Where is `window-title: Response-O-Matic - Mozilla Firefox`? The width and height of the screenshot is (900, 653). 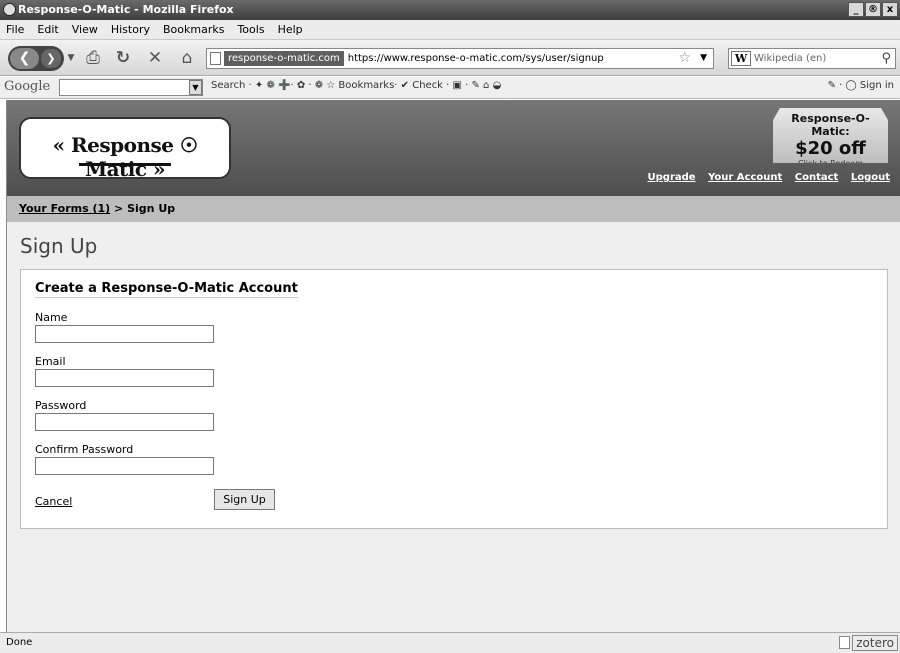 window-title: Response-O-Matic - Mozilla Firefox is located at coordinates (126, 9).